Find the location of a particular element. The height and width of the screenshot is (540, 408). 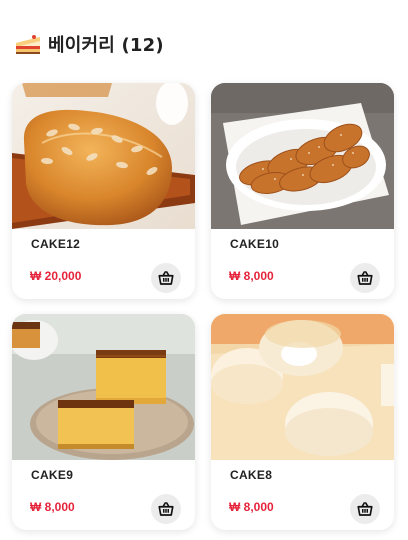

product-name: CAKE9 is located at coordinates (52, 475).